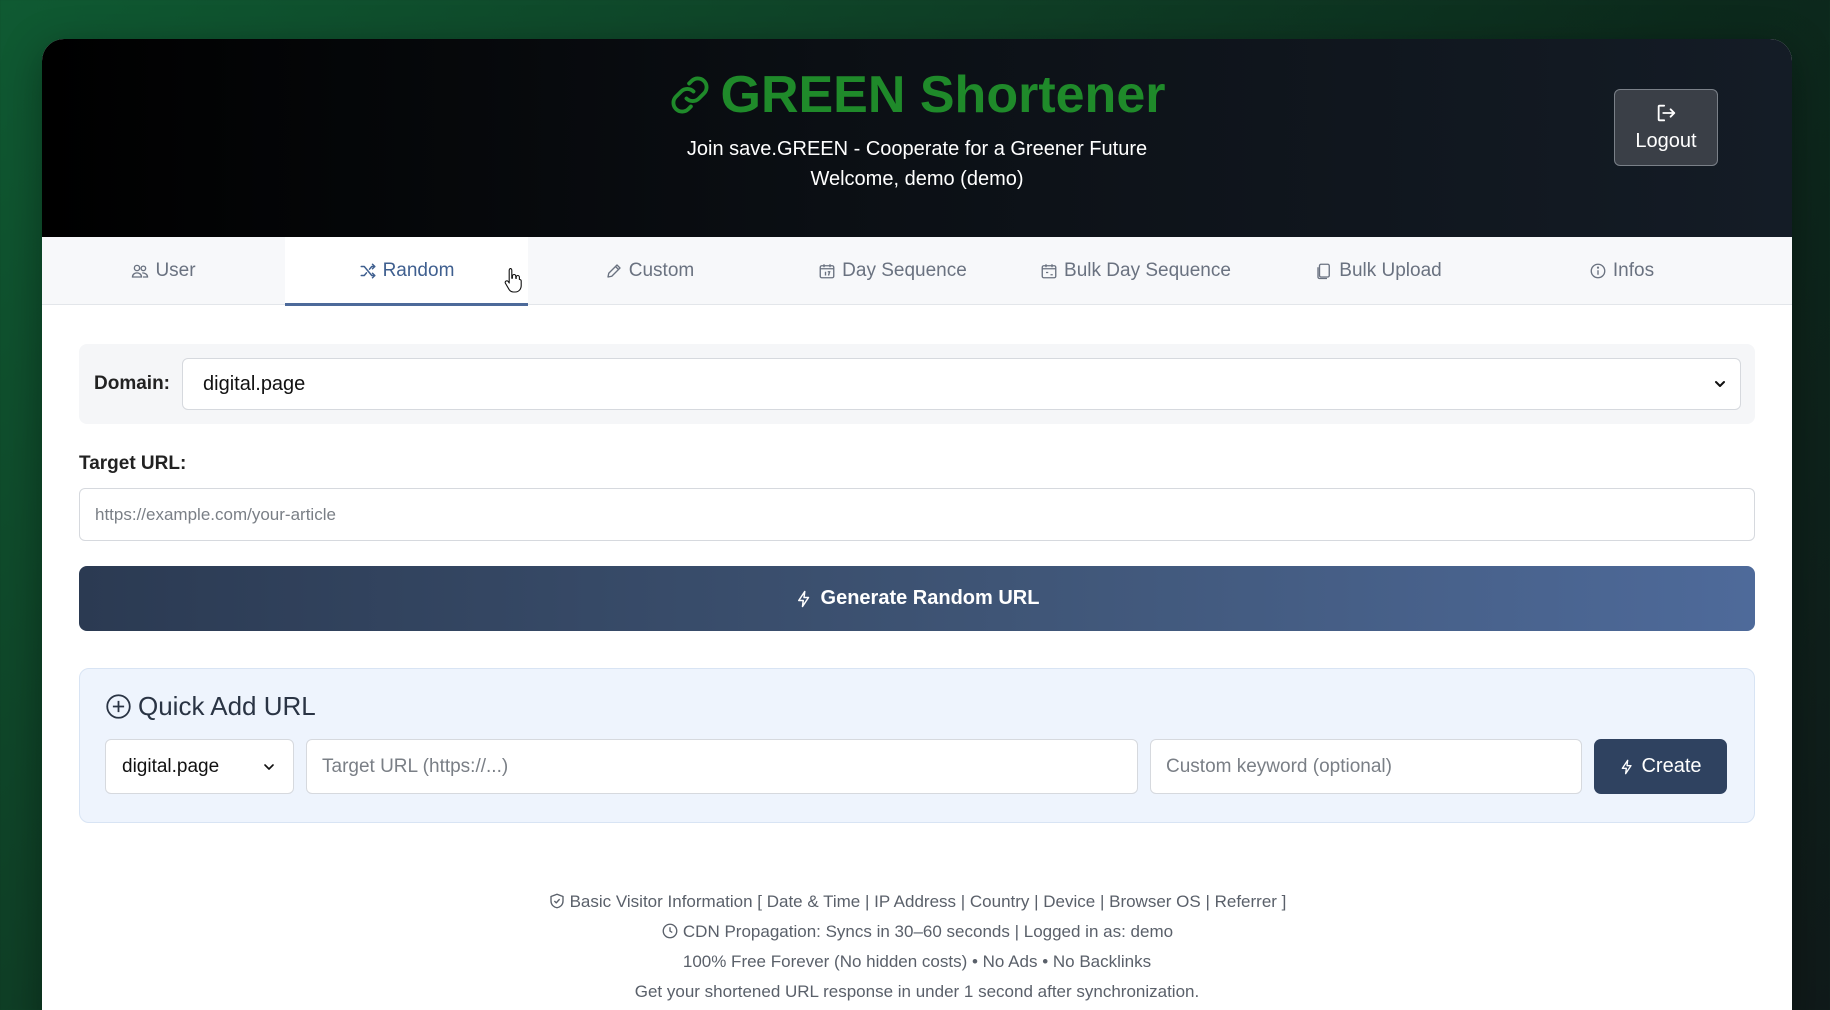 The height and width of the screenshot is (1010, 1830). What do you see at coordinates (1666, 127) in the screenshot?
I see `logout-button: Logout` at bounding box center [1666, 127].